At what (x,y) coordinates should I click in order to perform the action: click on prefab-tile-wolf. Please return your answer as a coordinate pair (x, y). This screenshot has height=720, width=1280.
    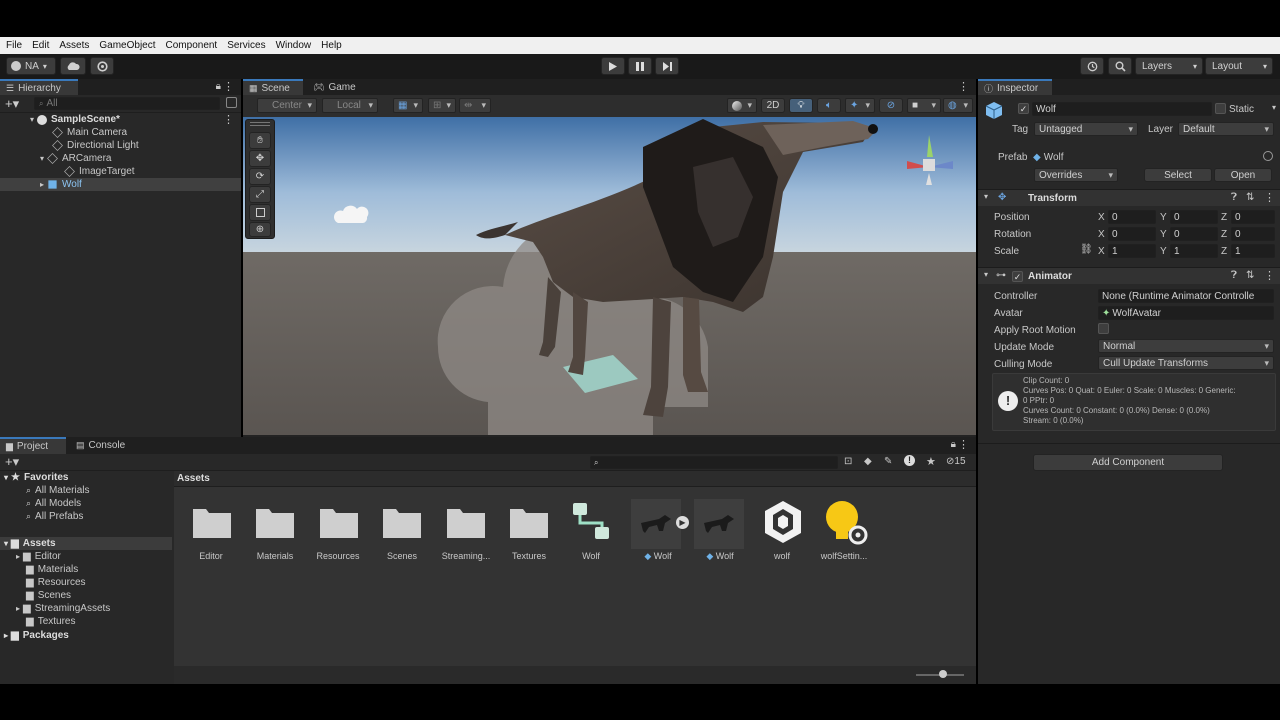
    Looking at the image, I should click on (719, 524).